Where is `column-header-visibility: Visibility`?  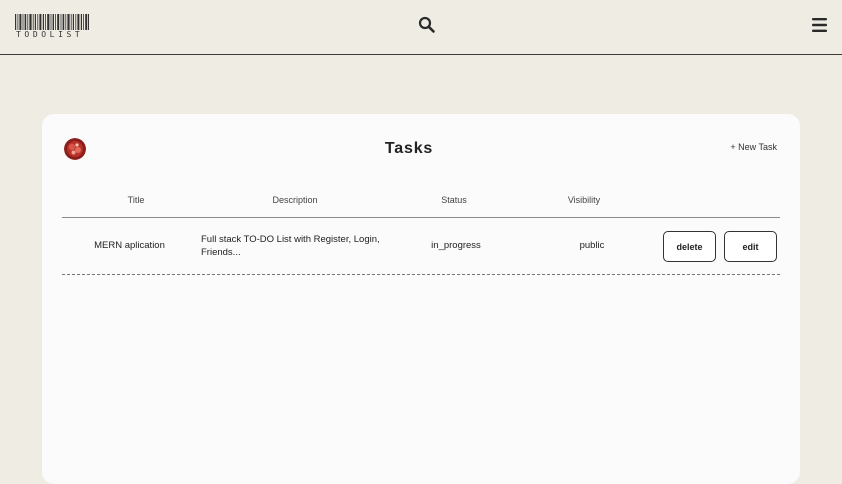
column-header-visibility: Visibility is located at coordinates (584, 200).